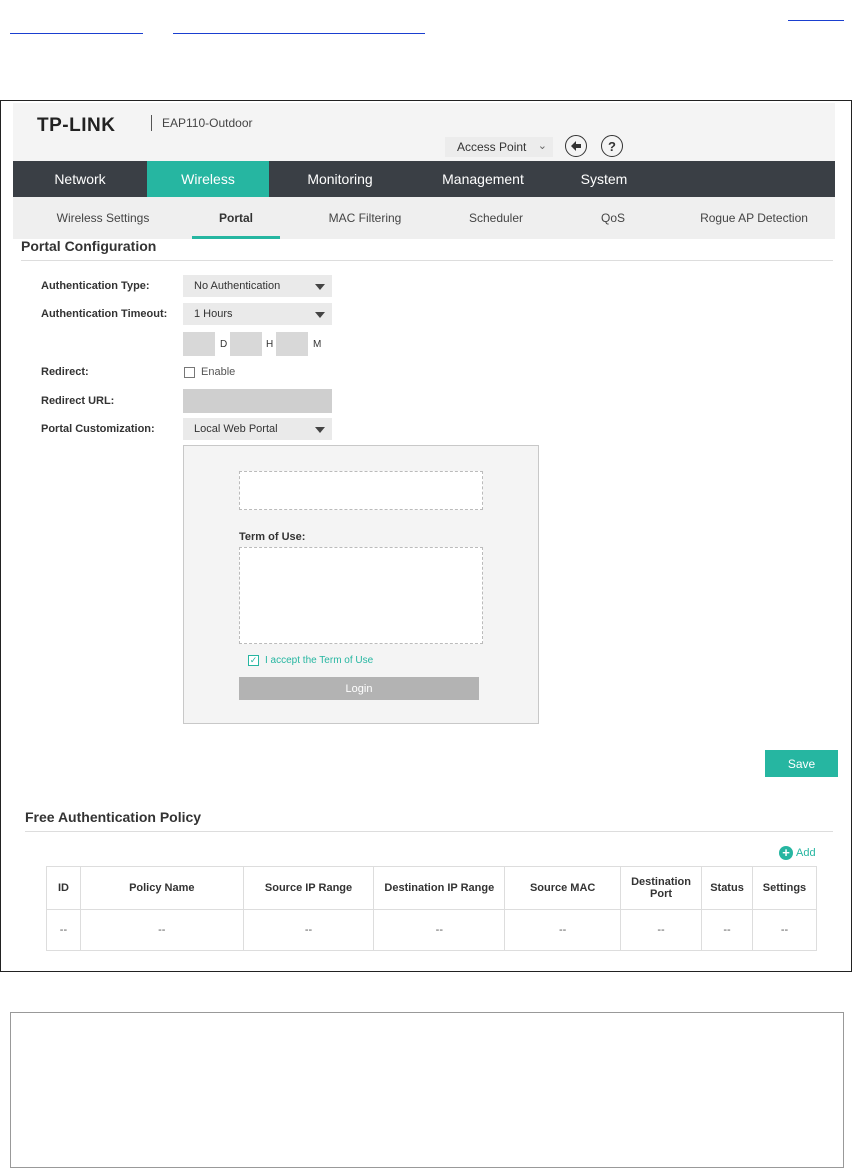  Describe the element at coordinates (98, 429) in the screenshot. I see `portal-customization-label: Portal Customization:` at that location.